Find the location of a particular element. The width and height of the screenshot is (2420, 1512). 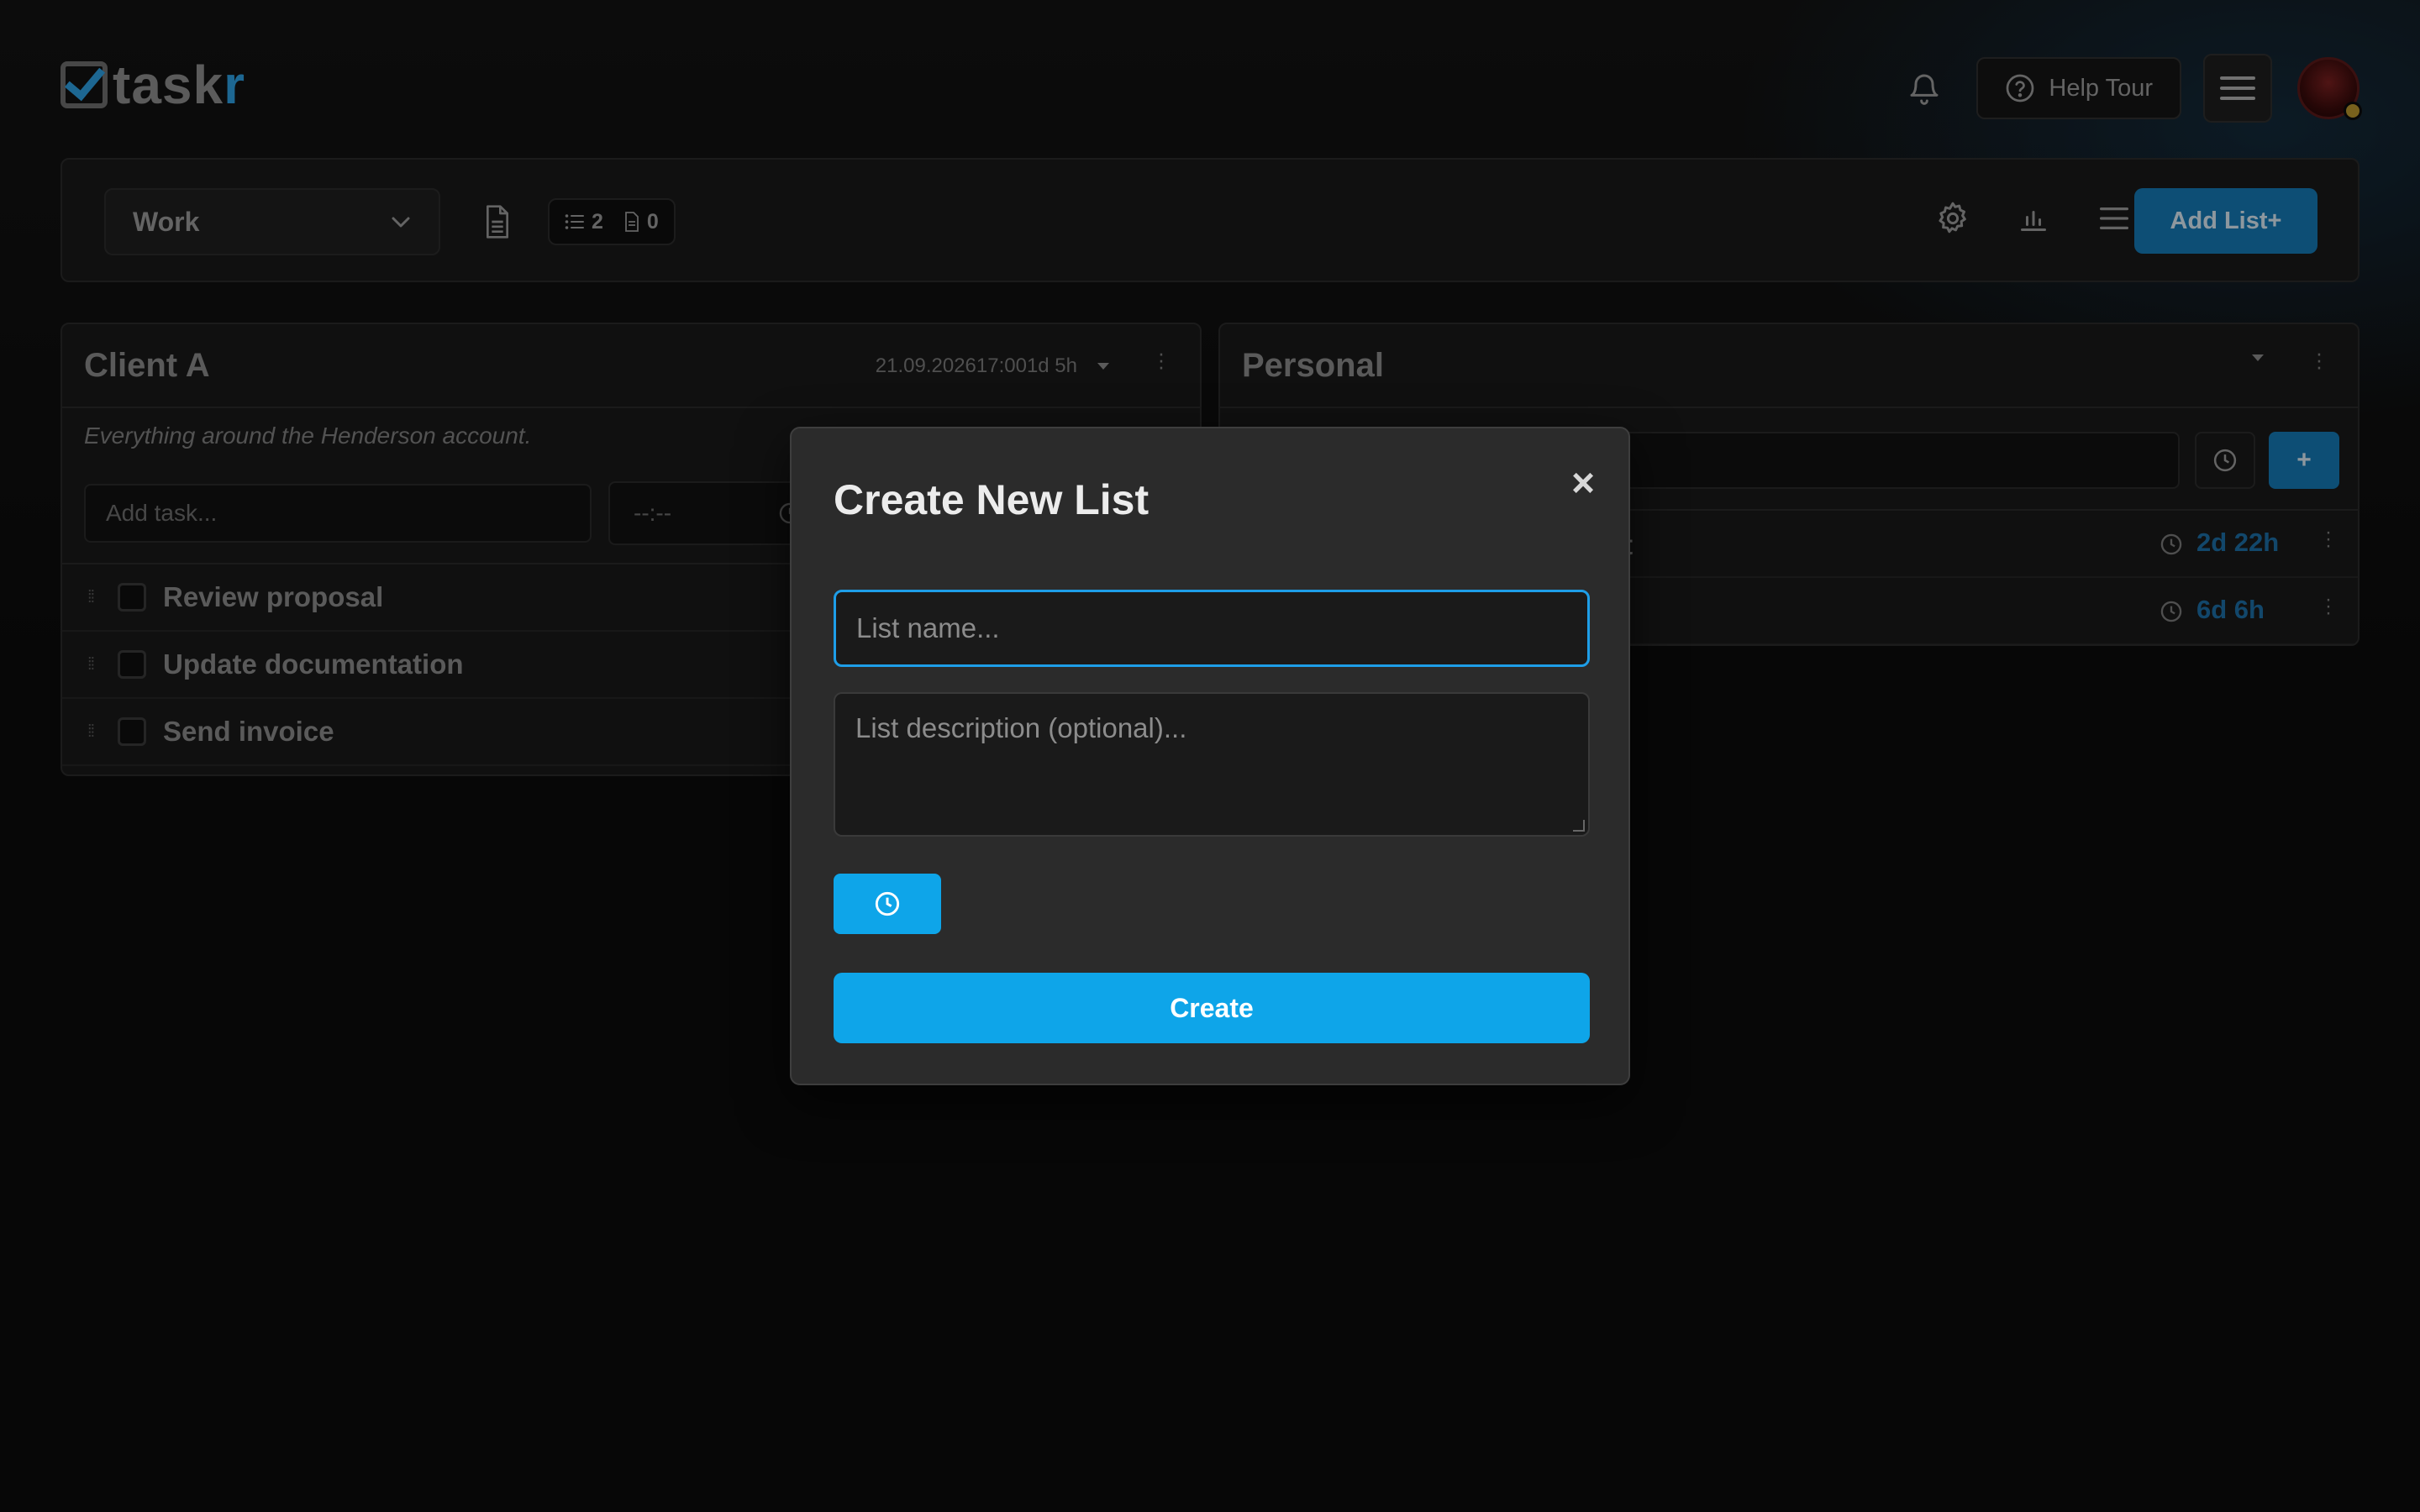

modal-title: Create New List is located at coordinates (992, 499).